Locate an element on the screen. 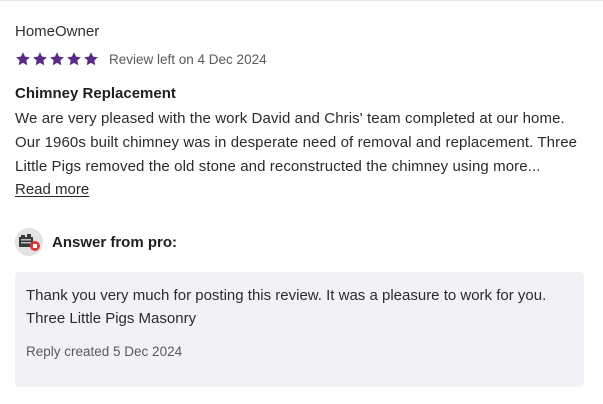 The image size is (603, 404). read-more-link: Read more is located at coordinates (52, 190).